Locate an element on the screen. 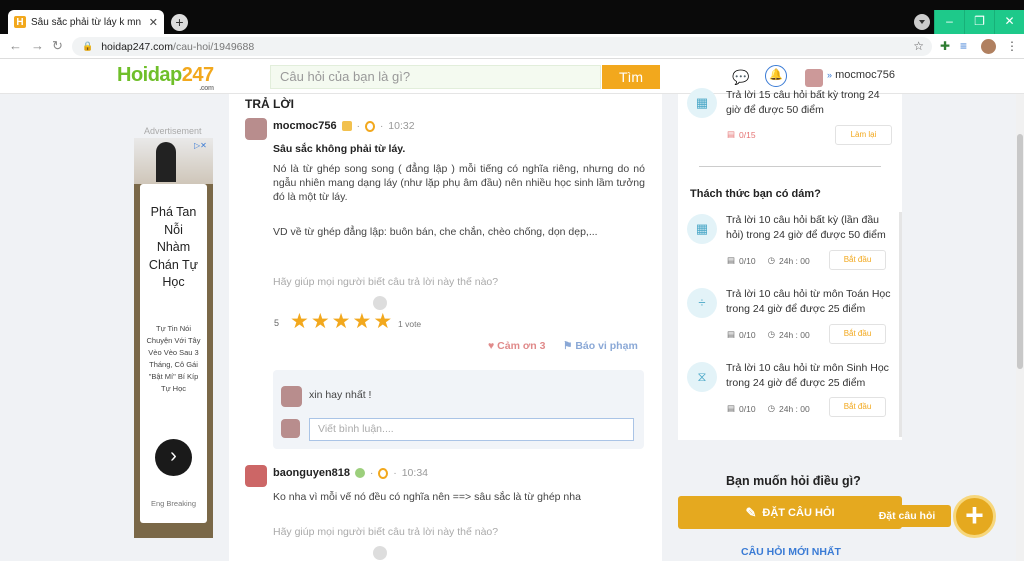  close-window-button: ✕ is located at coordinates (1009, 22).